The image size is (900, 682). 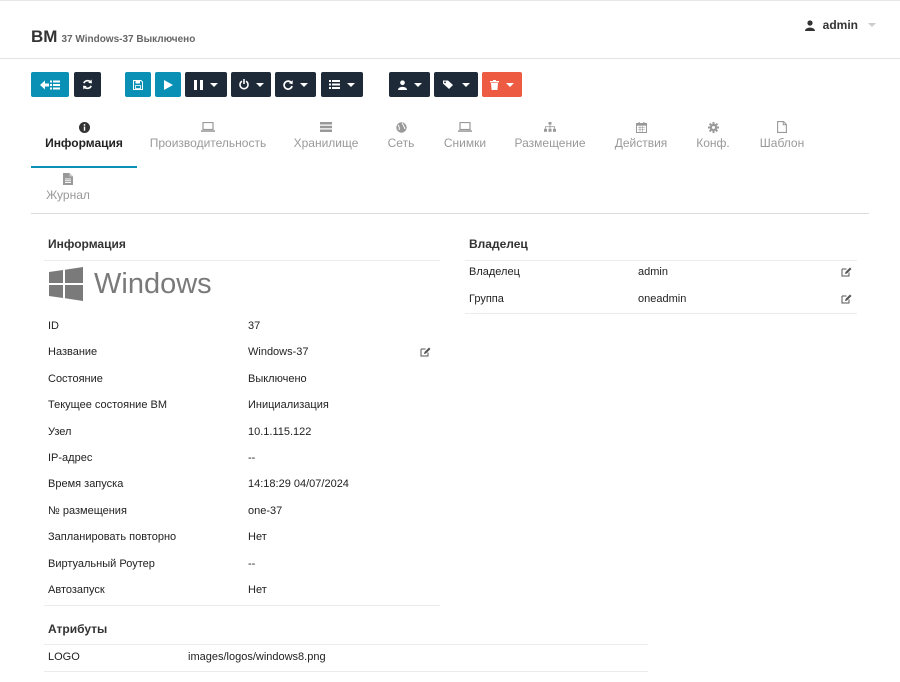 I want to click on tab-template-label: Шаблон, so click(x=782, y=143).